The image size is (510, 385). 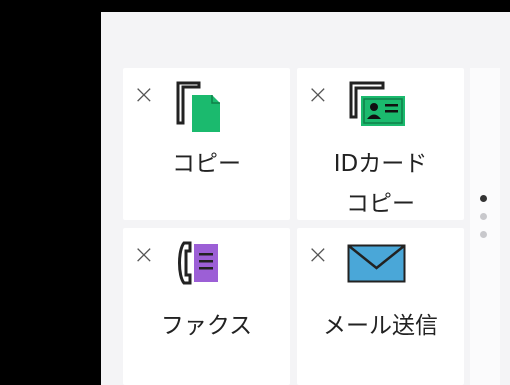 What do you see at coordinates (198, 263) in the screenshot?
I see `fax-icon` at bounding box center [198, 263].